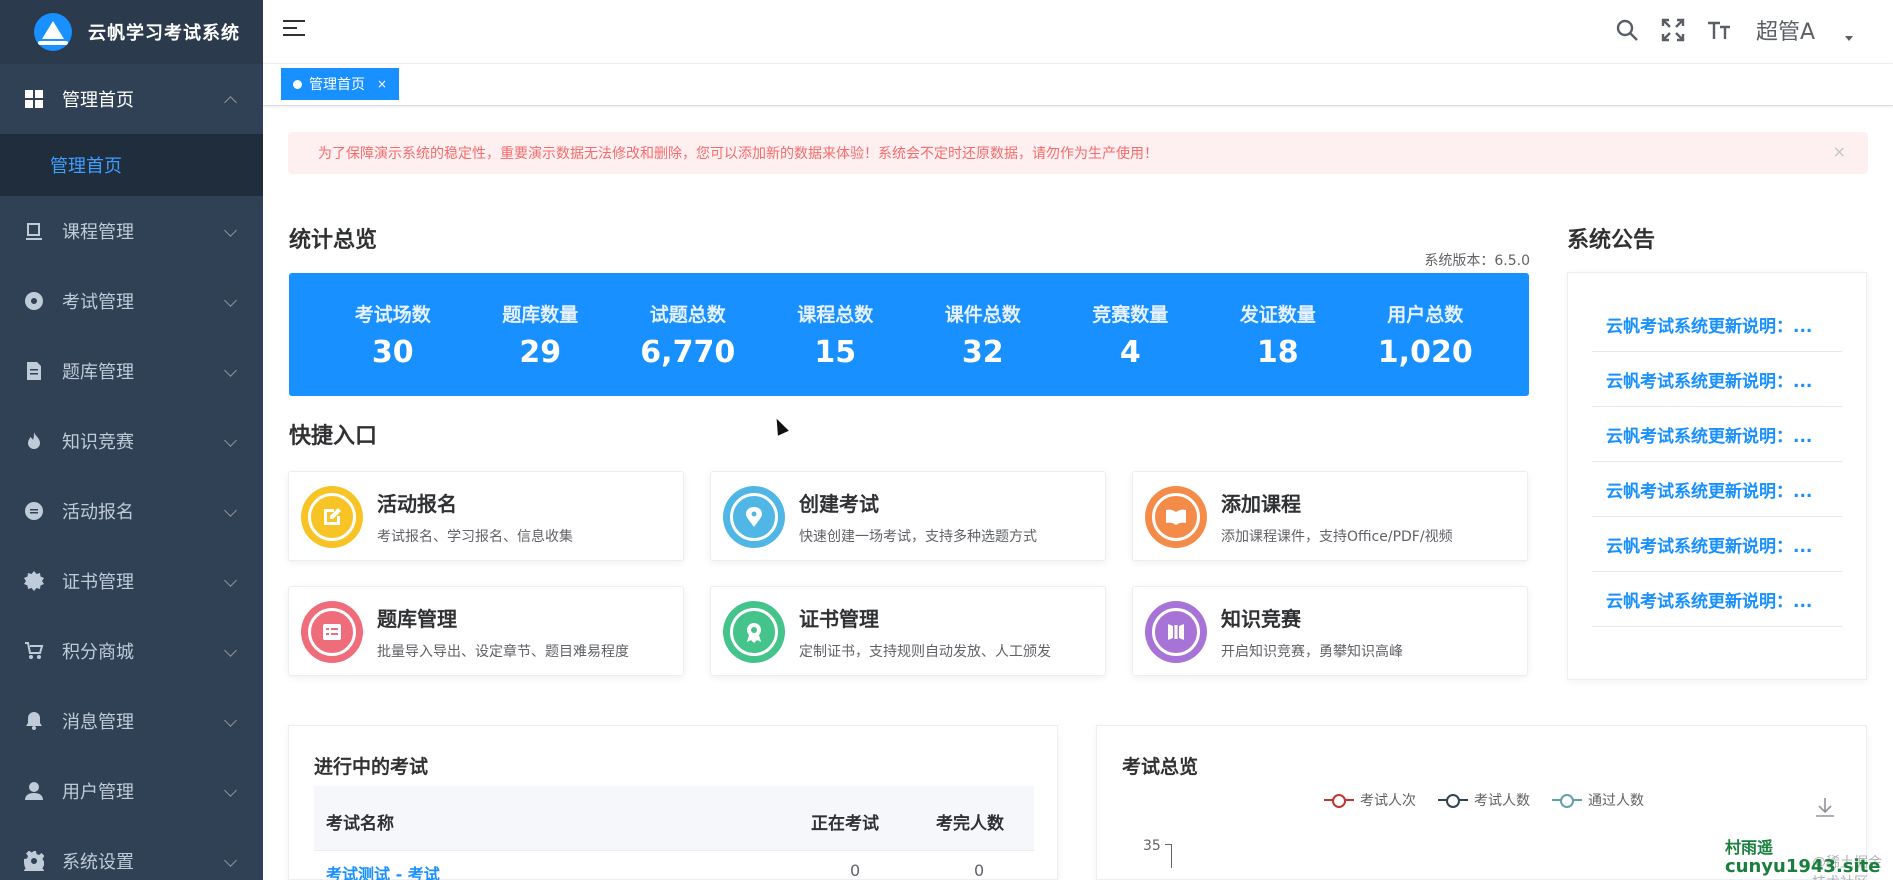 The width and height of the screenshot is (1893, 880). Describe the element at coordinates (983, 335) in the screenshot. I see `stat-courseware-count: 课件总数 32` at that location.